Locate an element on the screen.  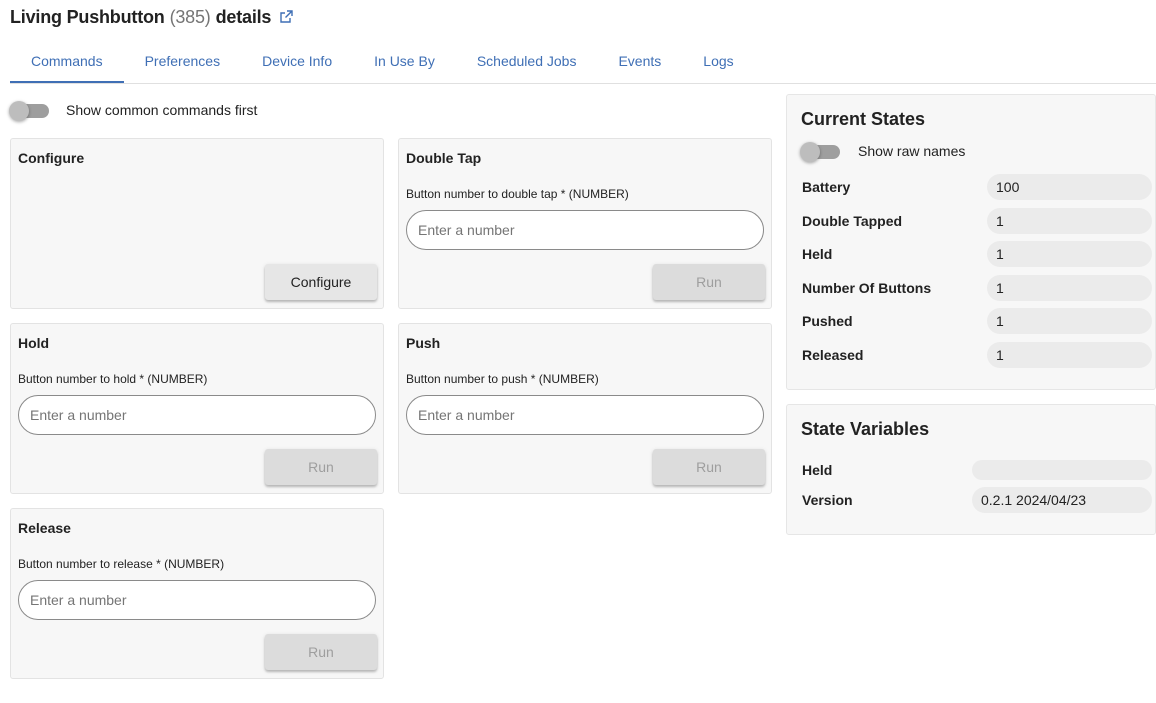
double-tap-number-input is located at coordinates (585, 230).